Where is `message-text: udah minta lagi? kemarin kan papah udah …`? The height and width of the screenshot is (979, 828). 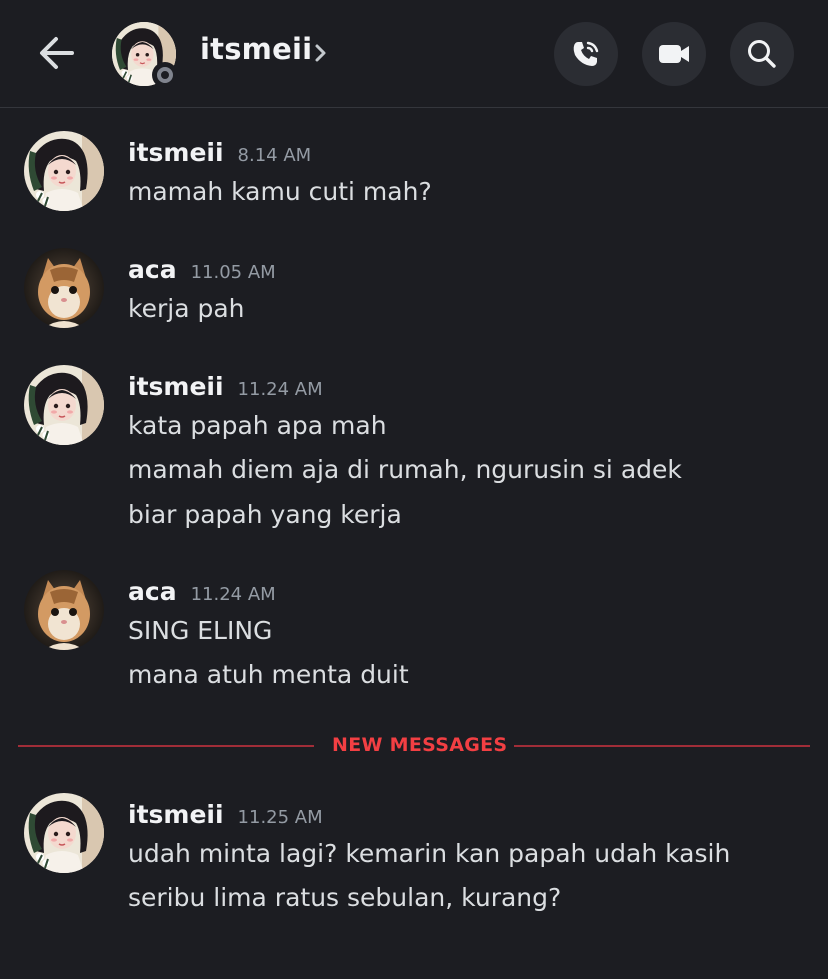 message-text: udah minta lagi? kemarin kan papah udah … is located at coordinates (429, 853).